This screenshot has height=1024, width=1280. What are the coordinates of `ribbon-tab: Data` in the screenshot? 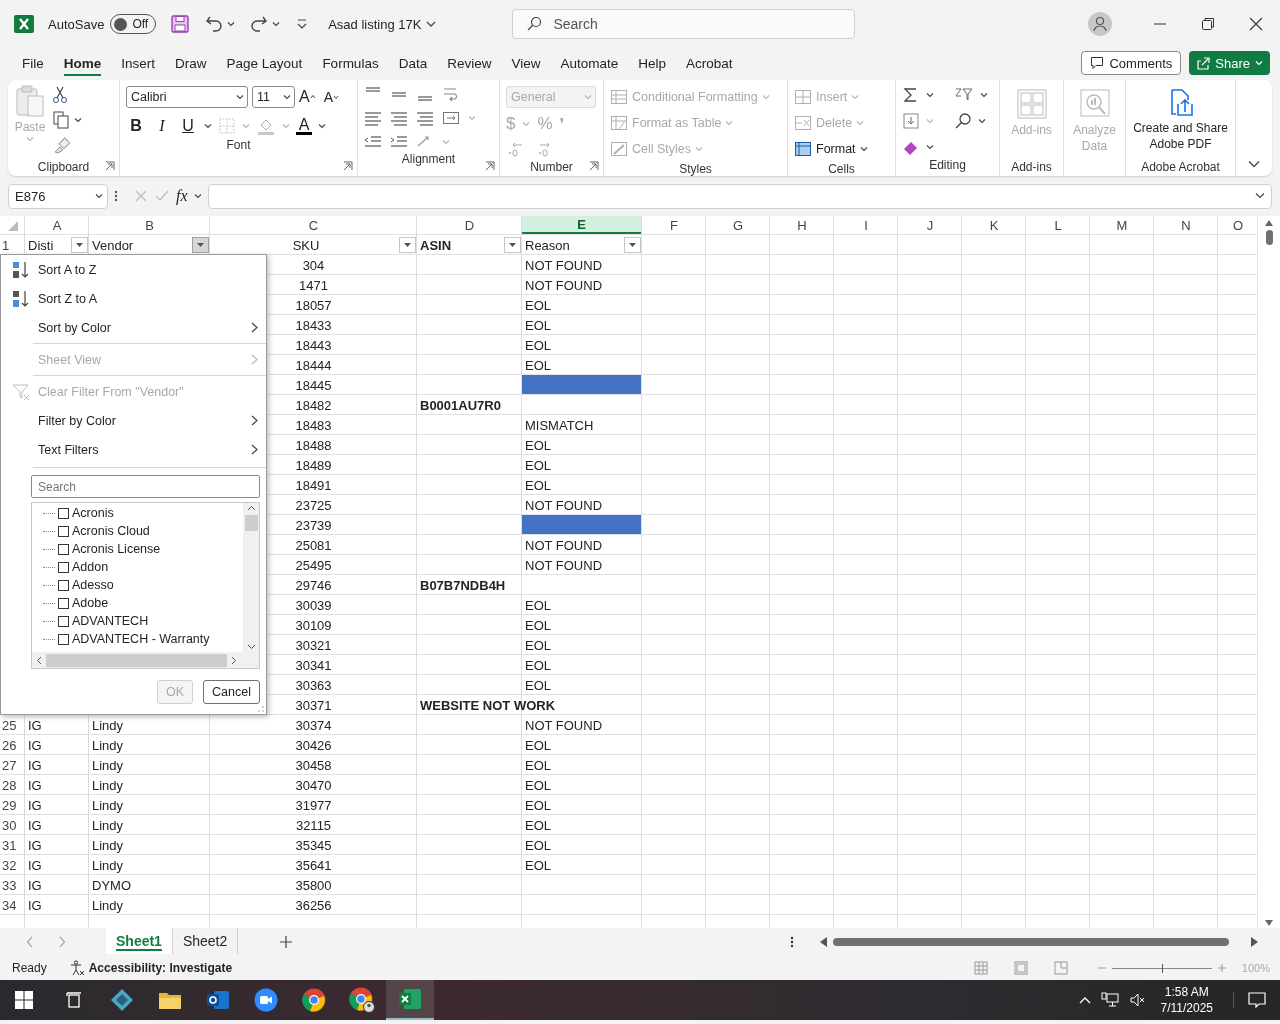 It's located at (413, 63).